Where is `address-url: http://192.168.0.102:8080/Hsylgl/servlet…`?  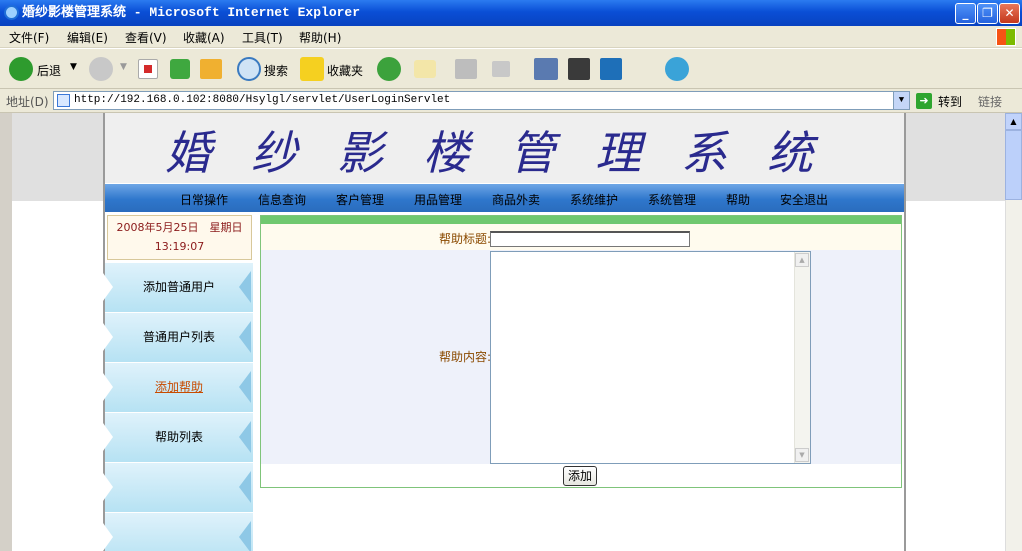
address-url: http://192.168.0.102:8080/Hsylgl/servlet… is located at coordinates (262, 100).